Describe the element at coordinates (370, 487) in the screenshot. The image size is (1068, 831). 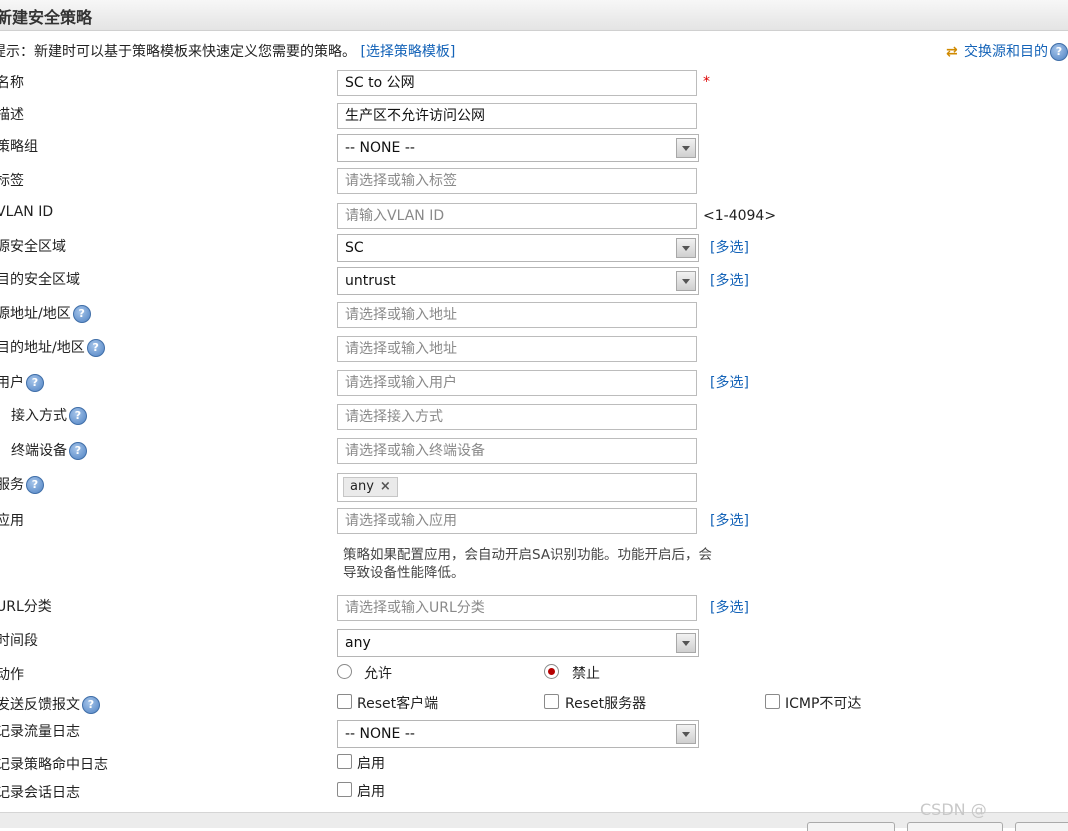
I see `service-tag: any ×` at that location.